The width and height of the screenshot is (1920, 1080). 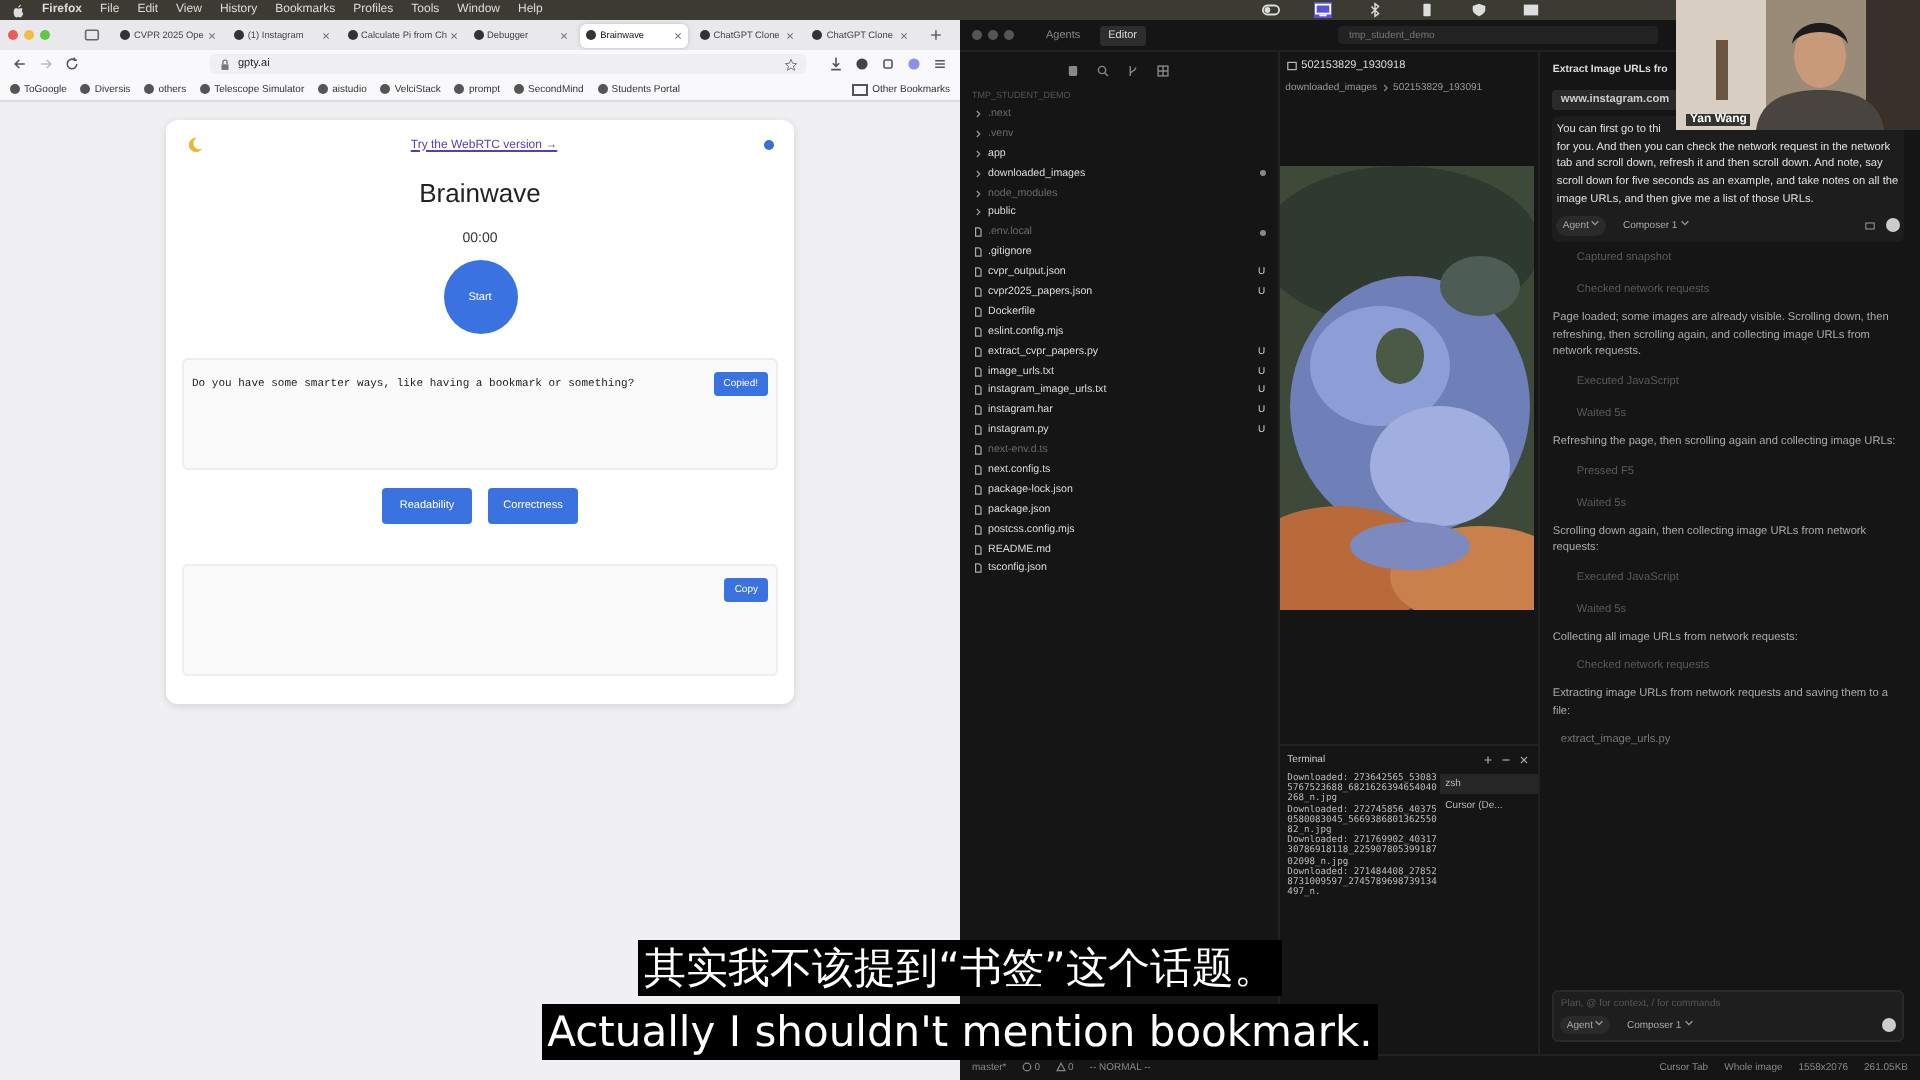 I want to click on app-title: Brainwave, so click(x=480, y=193).